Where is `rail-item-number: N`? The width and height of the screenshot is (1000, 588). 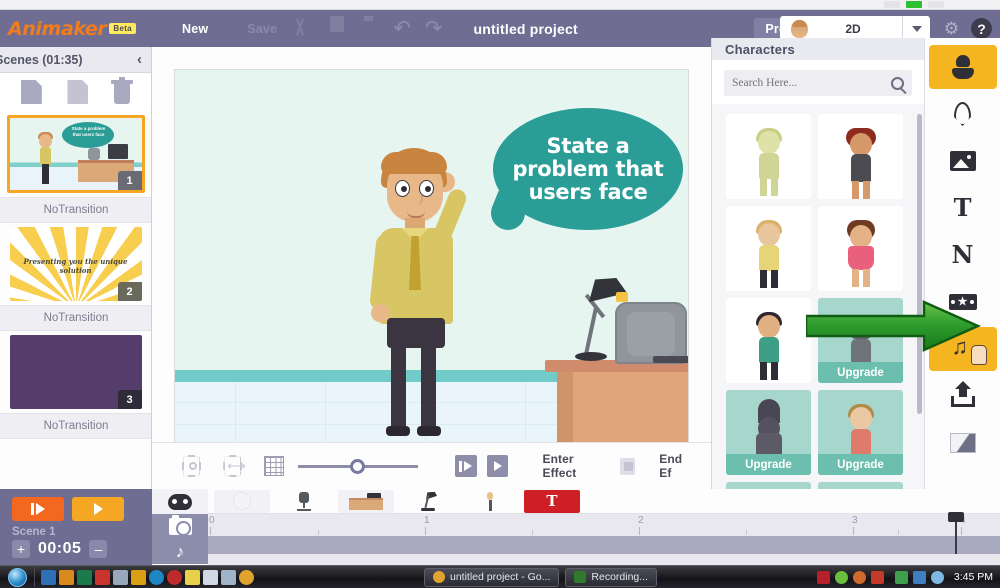 rail-item-number: N is located at coordinates (963, 255).